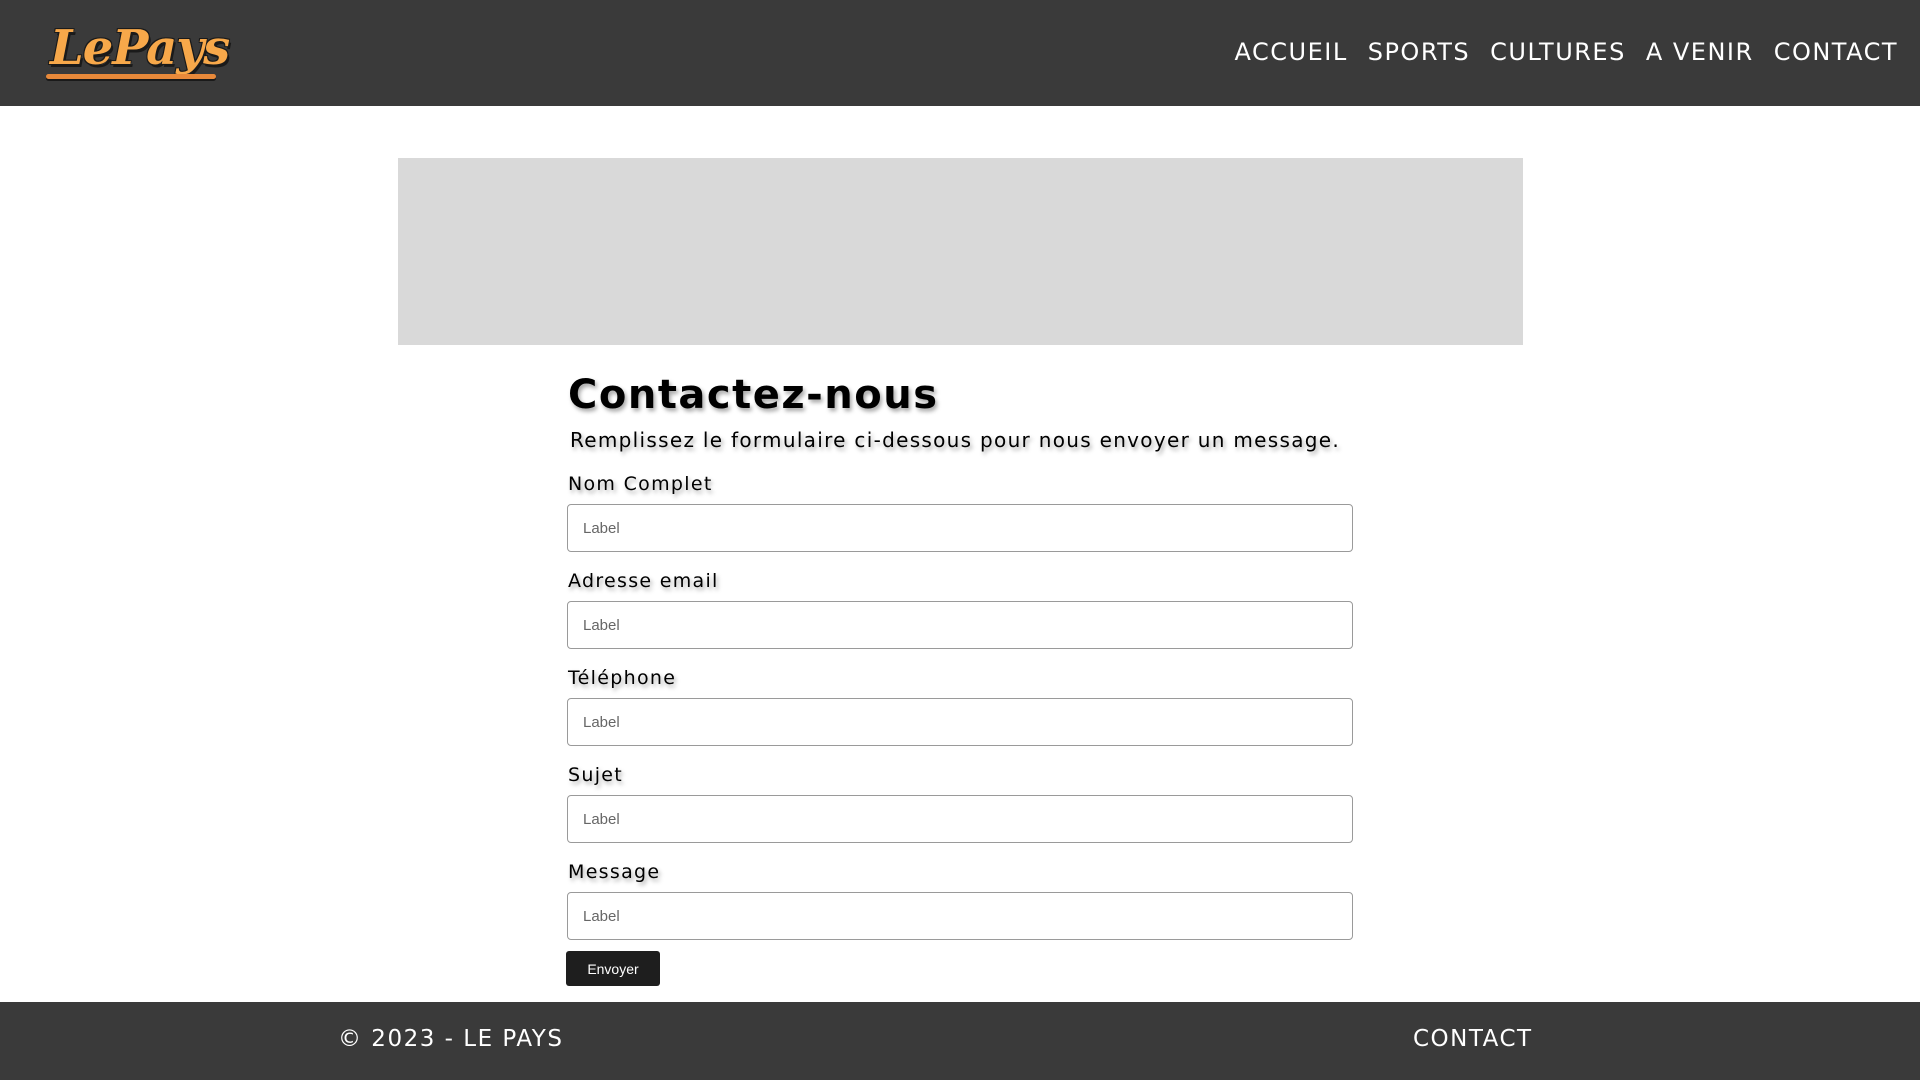 This screenshot has height=1080, width=1920. I want to click on subject-label: Sujet, so click(596, 775).